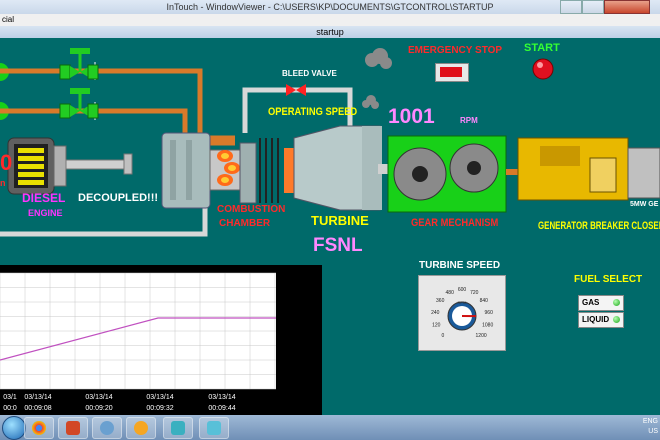 The image size is (660, 440). What do you see at coordinates (276, 168) in the screenshot?
I see `gas-turbine` at bounding box center [276, 168].